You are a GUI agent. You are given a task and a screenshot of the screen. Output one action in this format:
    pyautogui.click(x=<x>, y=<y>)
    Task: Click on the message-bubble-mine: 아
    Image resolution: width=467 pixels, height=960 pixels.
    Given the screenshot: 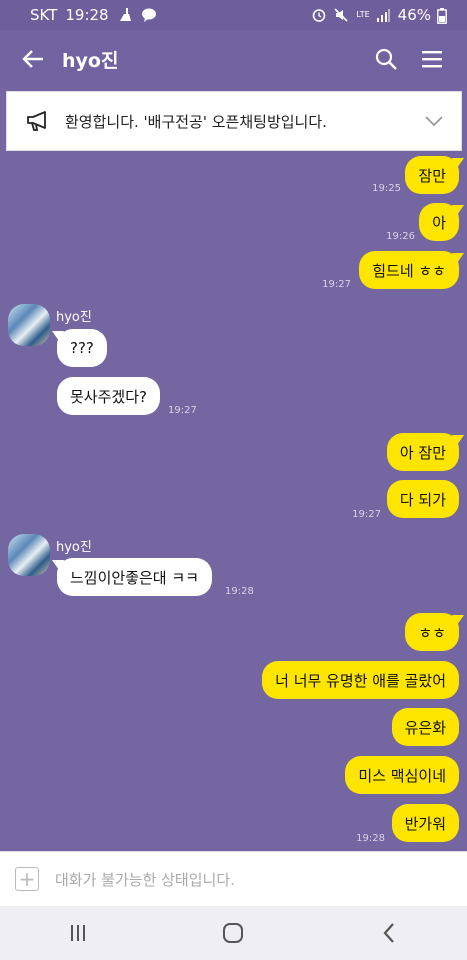 What is the action you would take?
    pyautogui.click(x=439, y=222)
    